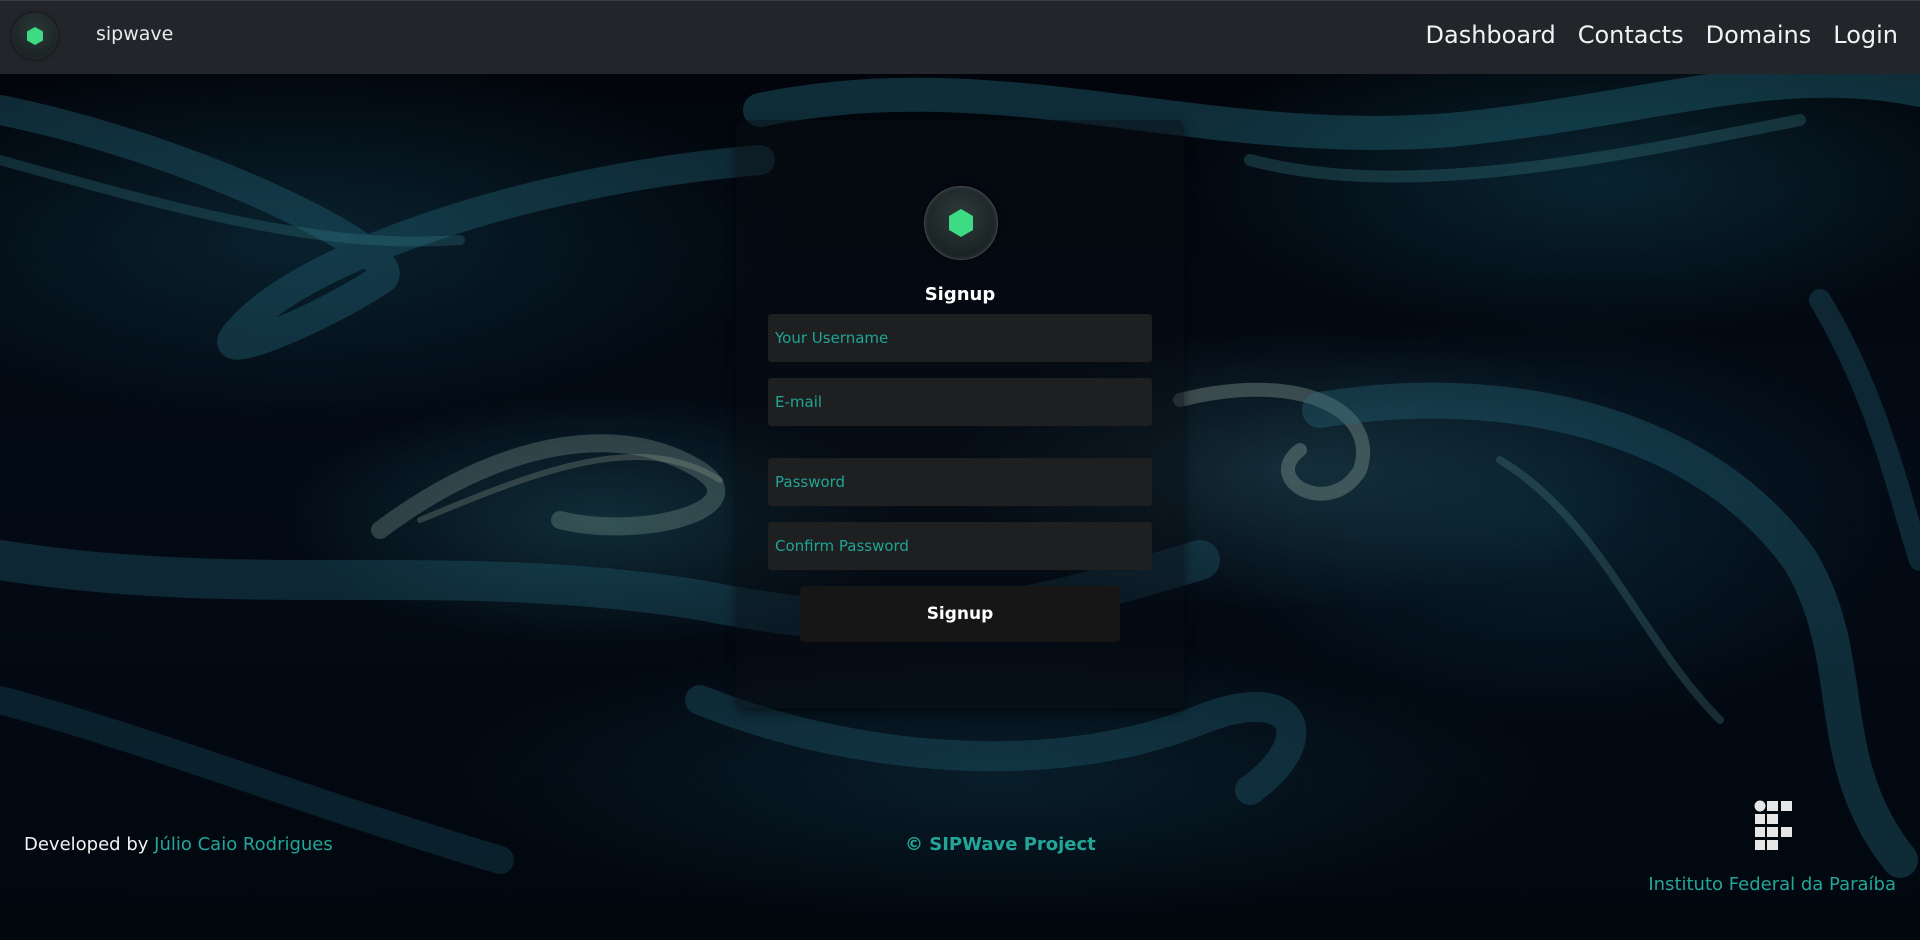 The image size is (1920, 940). What do you see at coordinates (1491, 35) in the screenshot?
I see `nav-link-dashboard: Dashboard` at bounding box center [1491, 35].